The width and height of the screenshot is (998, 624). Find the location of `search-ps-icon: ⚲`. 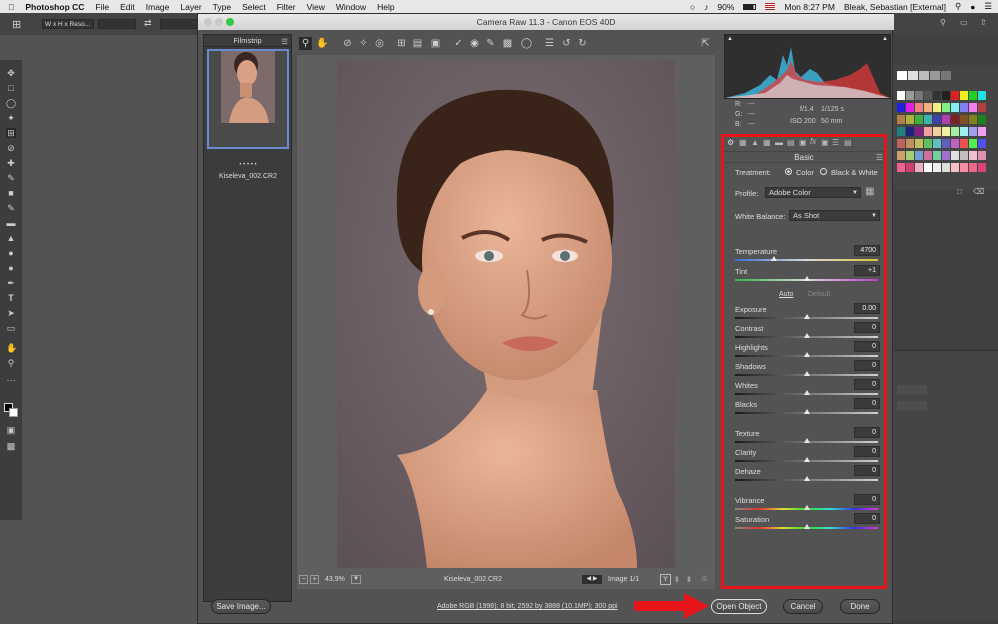

search-ps-icon: ⚲ is located at coordinates (943, 22).